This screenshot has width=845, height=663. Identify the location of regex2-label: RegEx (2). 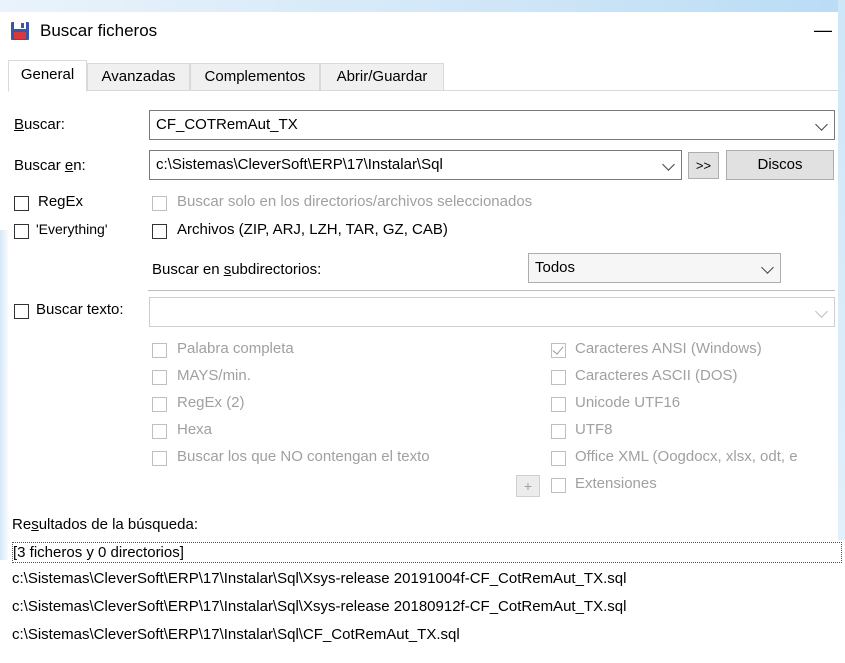
(211, 402).